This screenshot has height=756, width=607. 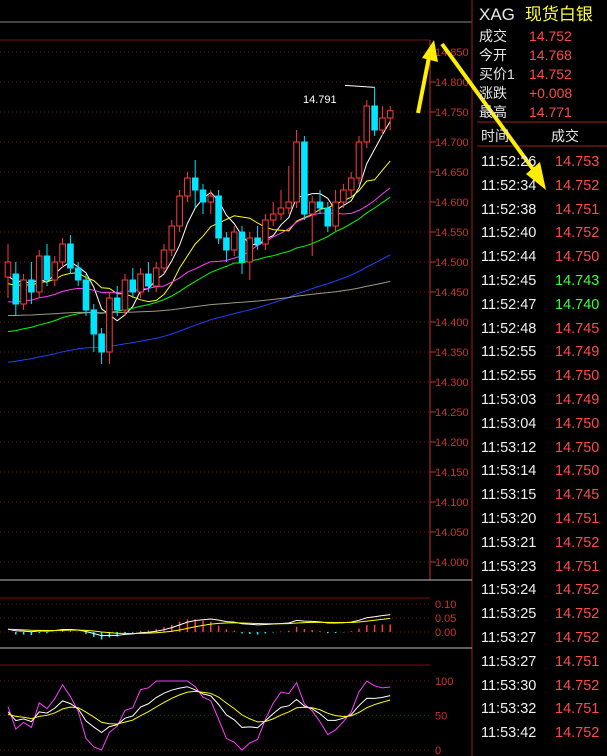 I want to click on ticks-header-time: 时间, so click(x=495, y=136).